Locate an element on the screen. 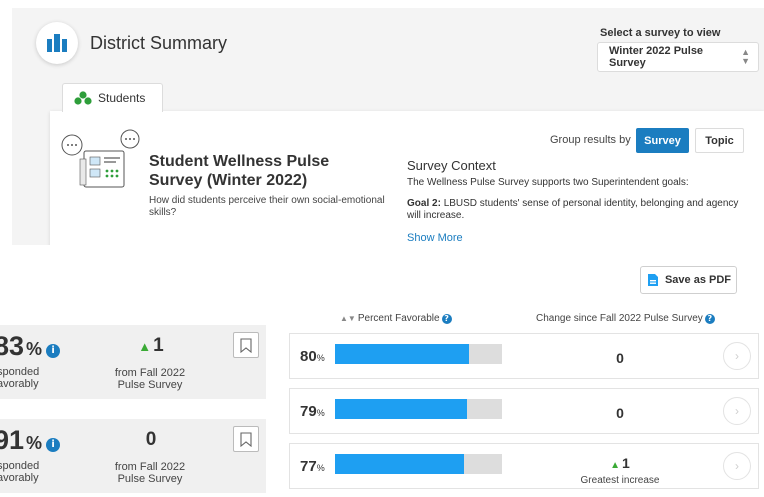 Image resolution: width=764 pixels, height=497 pixels. result-value: 80% is located at coordinates (312, 356).